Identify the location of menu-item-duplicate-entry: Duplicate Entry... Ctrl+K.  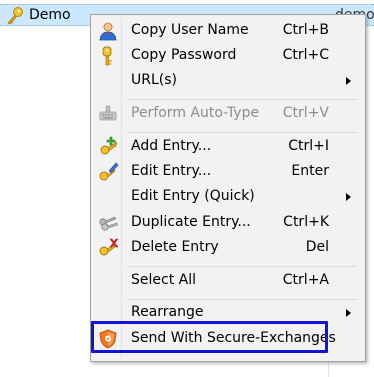
(228, 223).